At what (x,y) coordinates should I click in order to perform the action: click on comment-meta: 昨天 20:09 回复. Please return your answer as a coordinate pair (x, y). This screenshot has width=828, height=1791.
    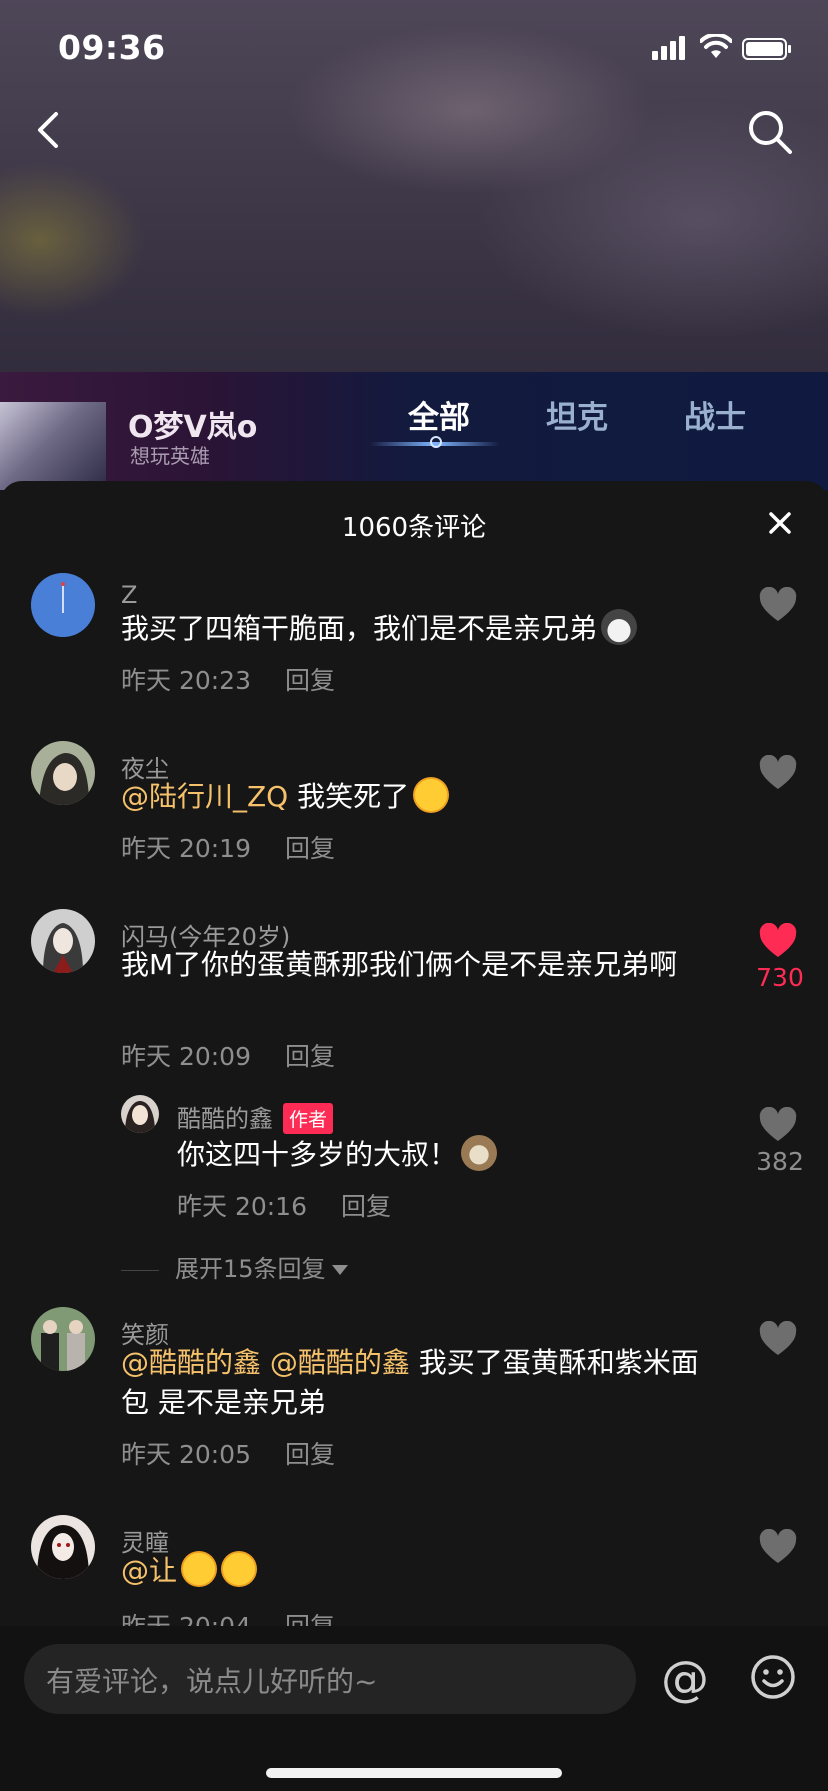
    Looking at the image, I should click on (228, 1055).